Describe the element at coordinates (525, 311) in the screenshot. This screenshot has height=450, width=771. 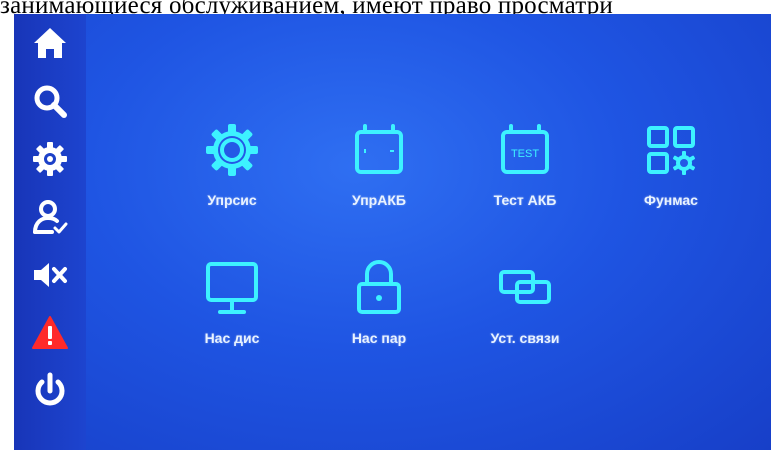
I see `tile-connection-settings: Уст. связи` at that location.